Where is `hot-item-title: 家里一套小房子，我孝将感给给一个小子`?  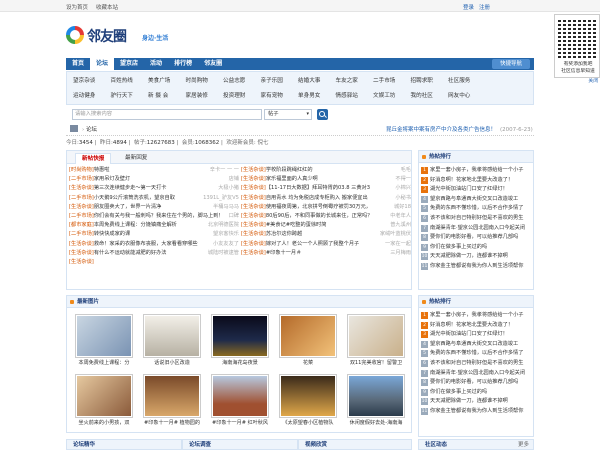
hot-item-title: 家里一套小房子，我孝将感给给一个小子 is located at coordinates (476, 170).